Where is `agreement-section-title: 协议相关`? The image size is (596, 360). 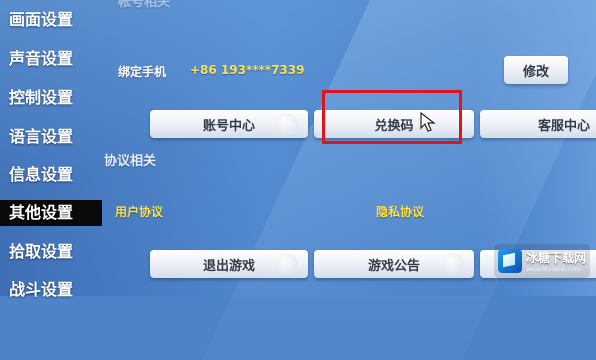
agreement-section-title: 协议相关 is located at coordinates (130, 161).